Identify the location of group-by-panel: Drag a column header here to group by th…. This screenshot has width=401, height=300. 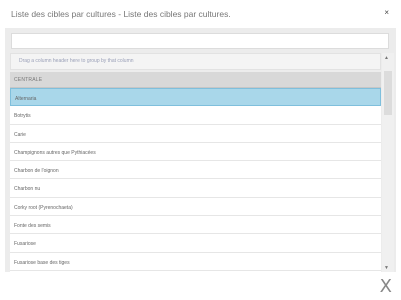
(195, 61).